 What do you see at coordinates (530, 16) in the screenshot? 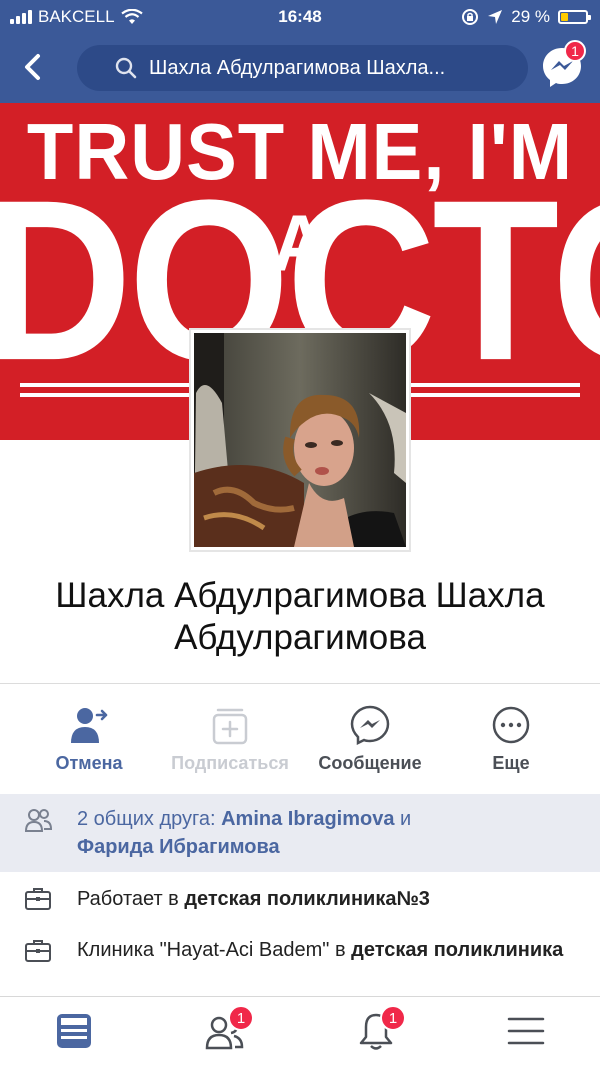
I see `battery-percent: 29 %` at bounding box center [530, 16].